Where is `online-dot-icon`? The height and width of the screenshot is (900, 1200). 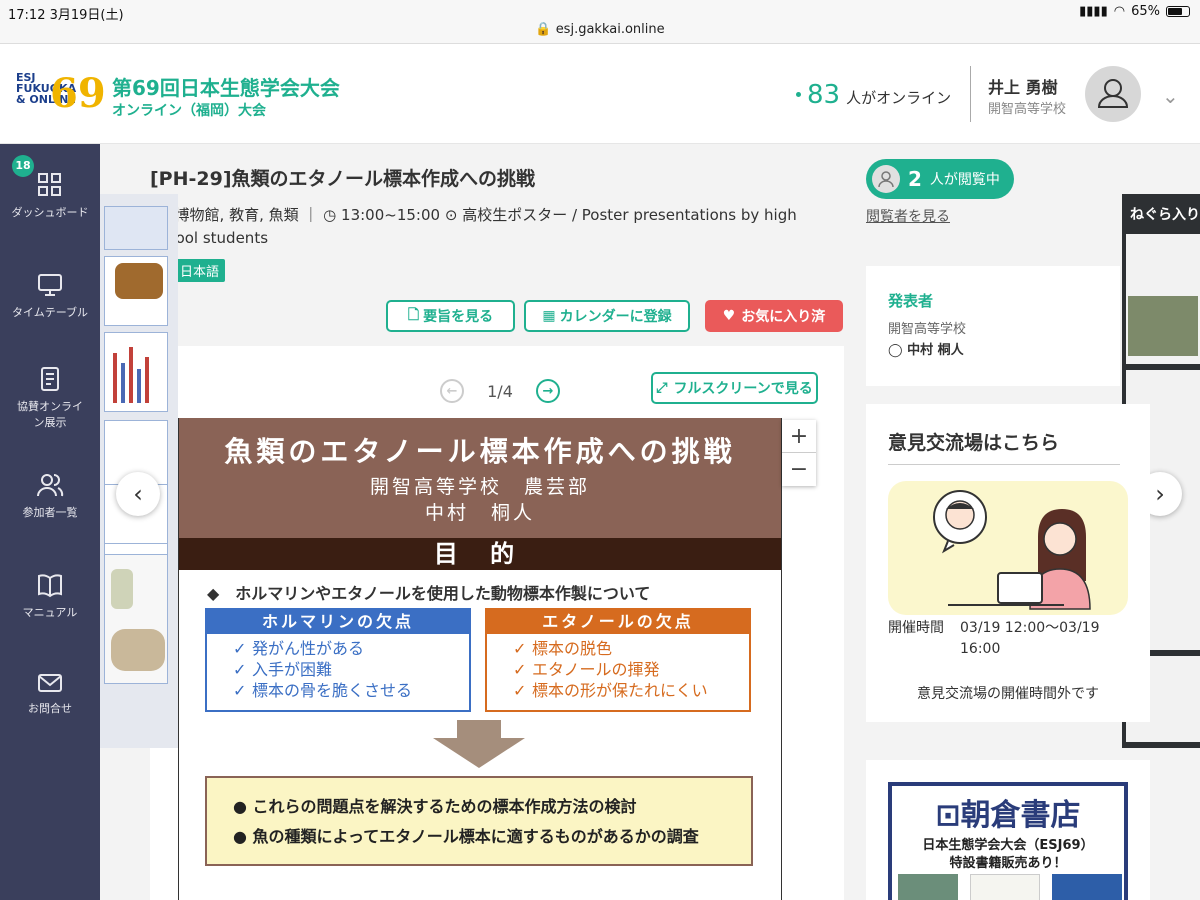 online-dot-icon is located at coordinates (798, 94).